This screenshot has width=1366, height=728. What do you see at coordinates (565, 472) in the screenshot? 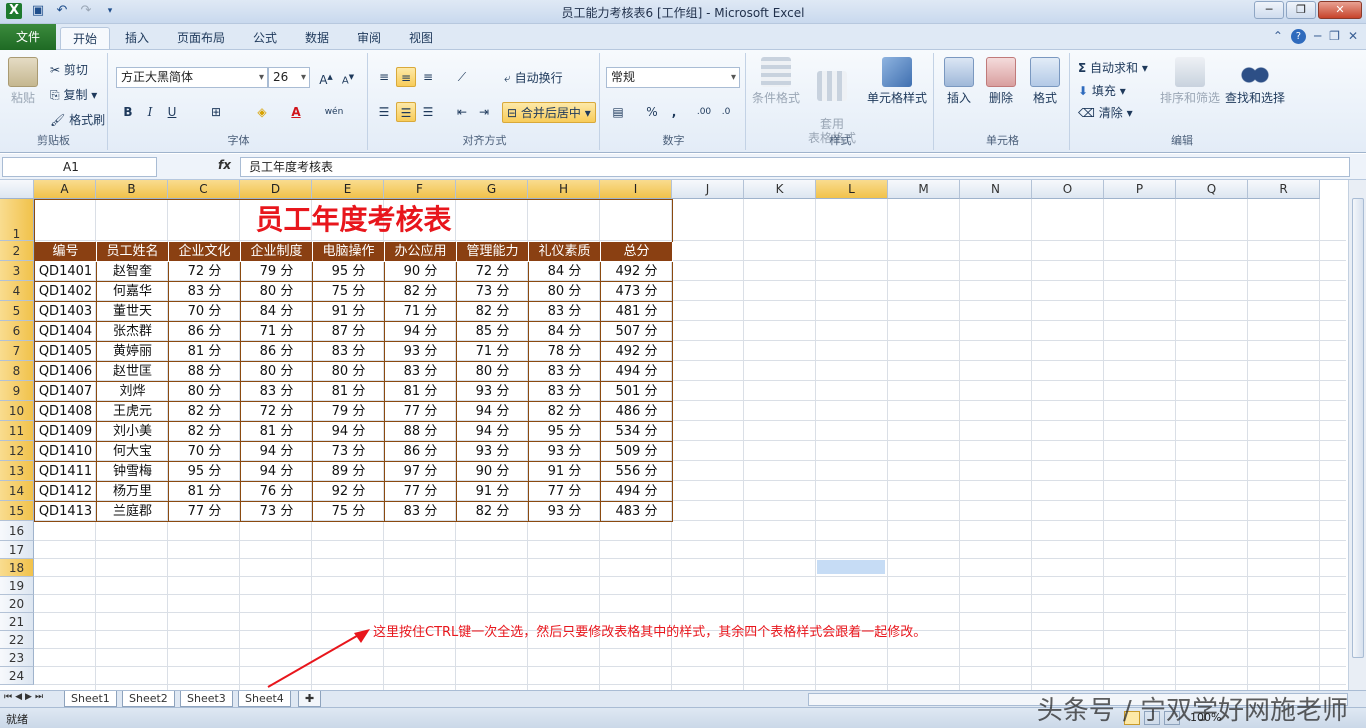
I see `table-cell: 91 分` at bounding box center [565, 472].